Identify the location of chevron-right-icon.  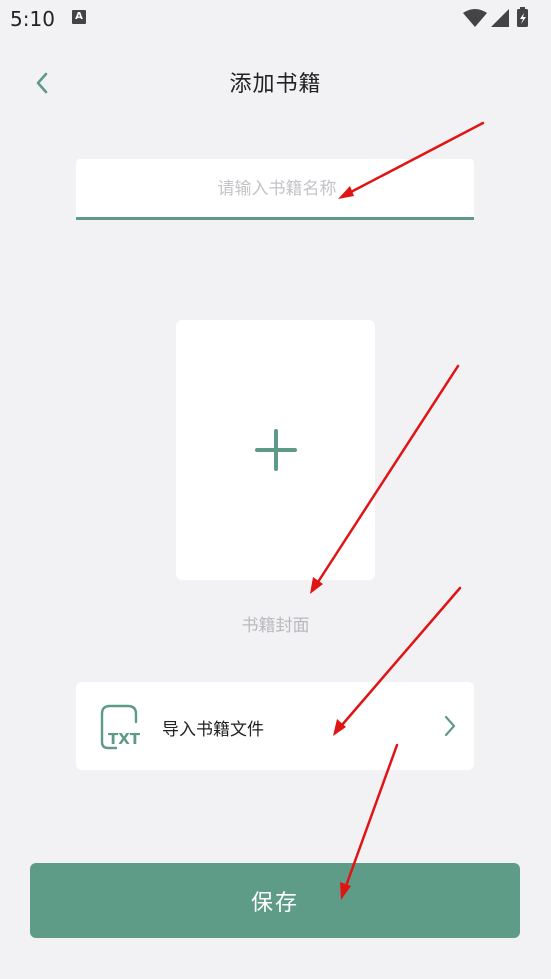
(450, 726).